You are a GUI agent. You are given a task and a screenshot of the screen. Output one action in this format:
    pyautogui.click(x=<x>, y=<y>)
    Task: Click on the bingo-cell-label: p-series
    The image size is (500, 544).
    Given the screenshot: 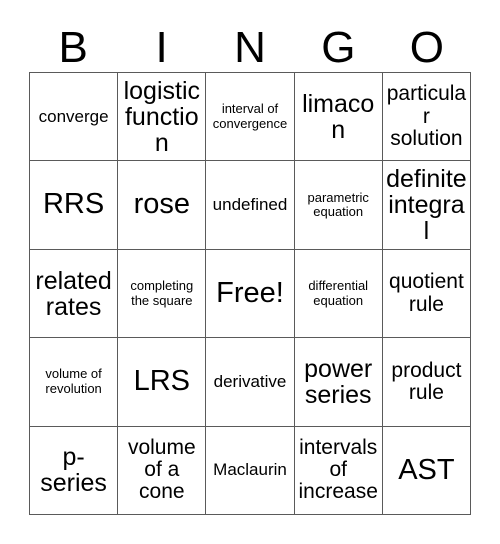 What is the action you would take?
    pyautogui.click(x=73, y=470)
    